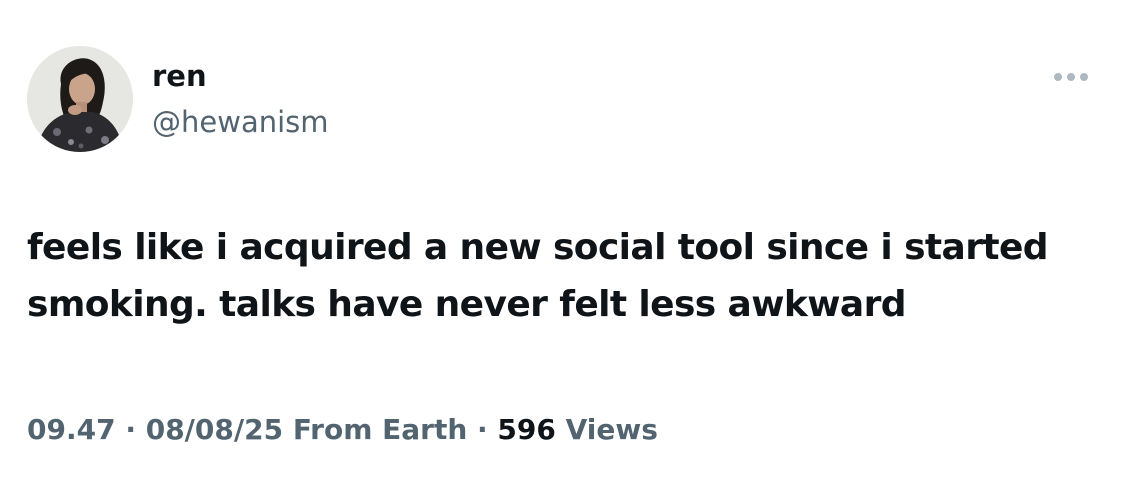 This screenshot has height=480, width=1125. What do you see at coordinates (526, 429) in the screenshot?
I see `views-count: 596` at bounding box center [526, 429].